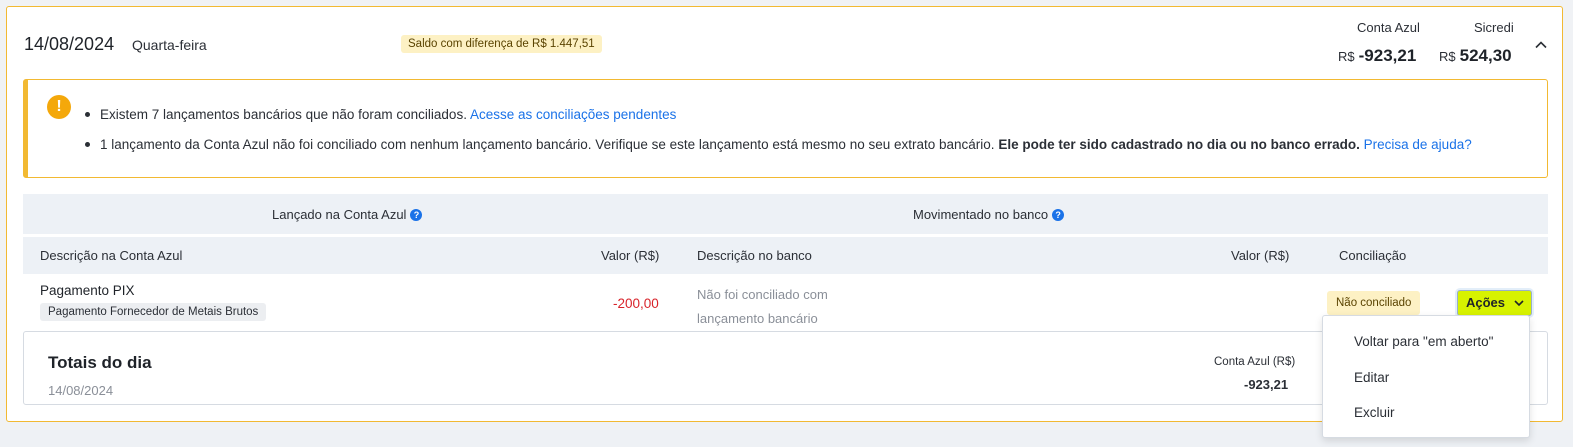 The image size is (1573, 447). I want to click on column-header-description-conta-azul: Descrição na Conta Azul, so click(111, 255).